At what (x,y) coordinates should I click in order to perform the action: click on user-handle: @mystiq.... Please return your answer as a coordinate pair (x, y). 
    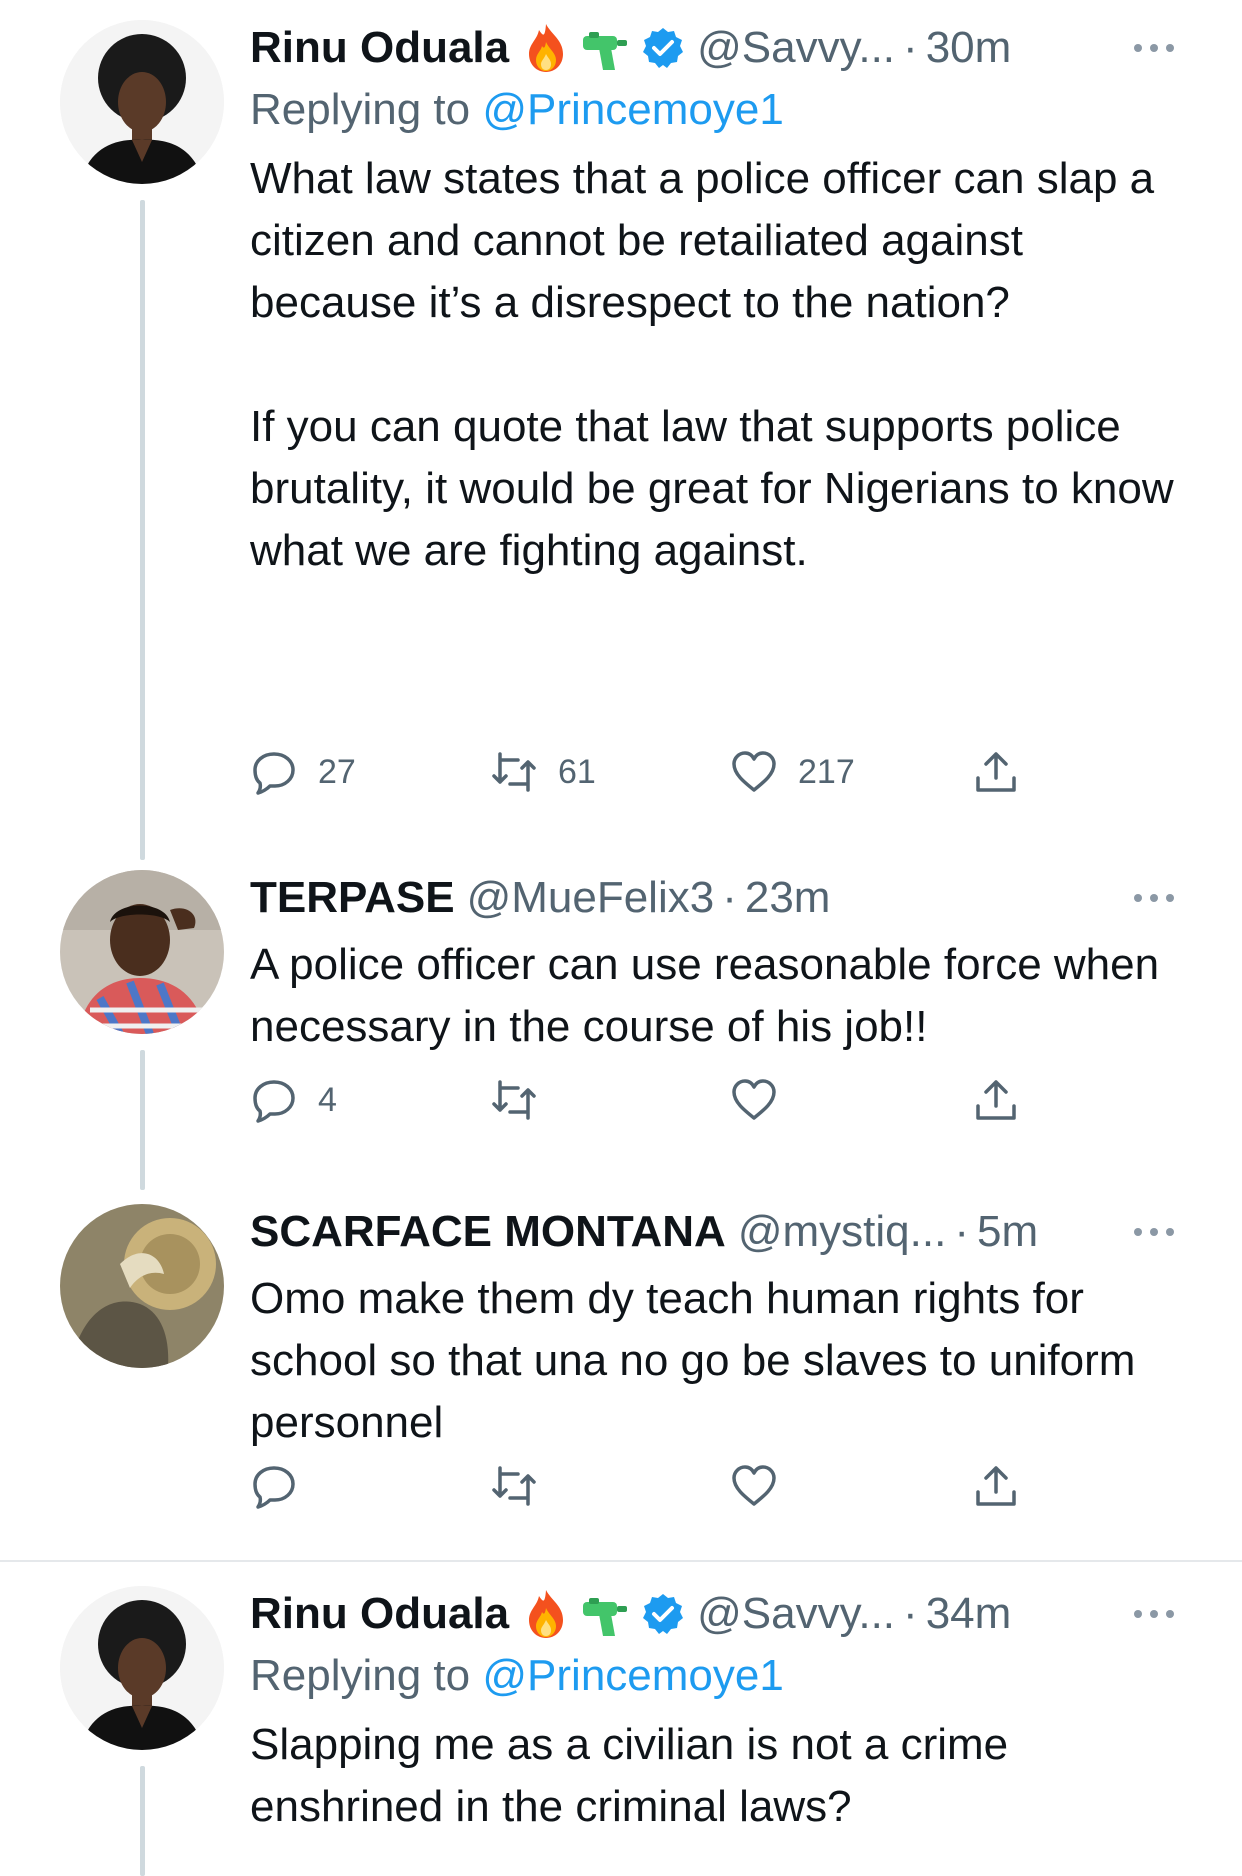
    Looking at the image, I should click on (842, 1232).